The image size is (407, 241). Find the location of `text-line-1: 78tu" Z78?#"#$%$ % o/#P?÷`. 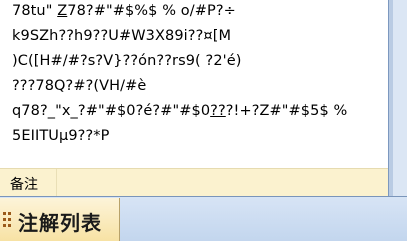

text-line-1: 78tu" Z78?#"#$%$ % o/#P?÷ is located at coordinates (124, 11).